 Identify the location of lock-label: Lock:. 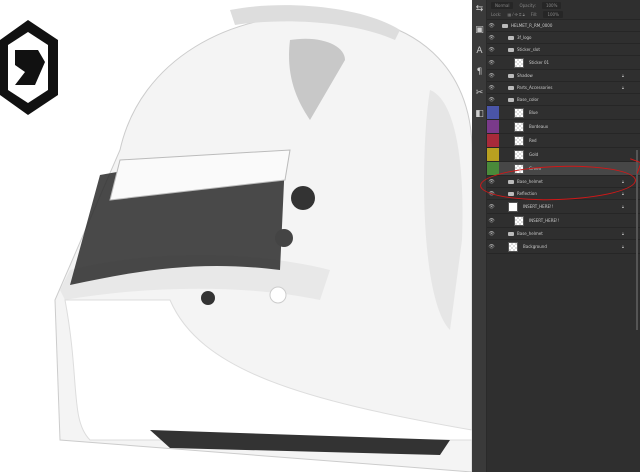
(496, 14).